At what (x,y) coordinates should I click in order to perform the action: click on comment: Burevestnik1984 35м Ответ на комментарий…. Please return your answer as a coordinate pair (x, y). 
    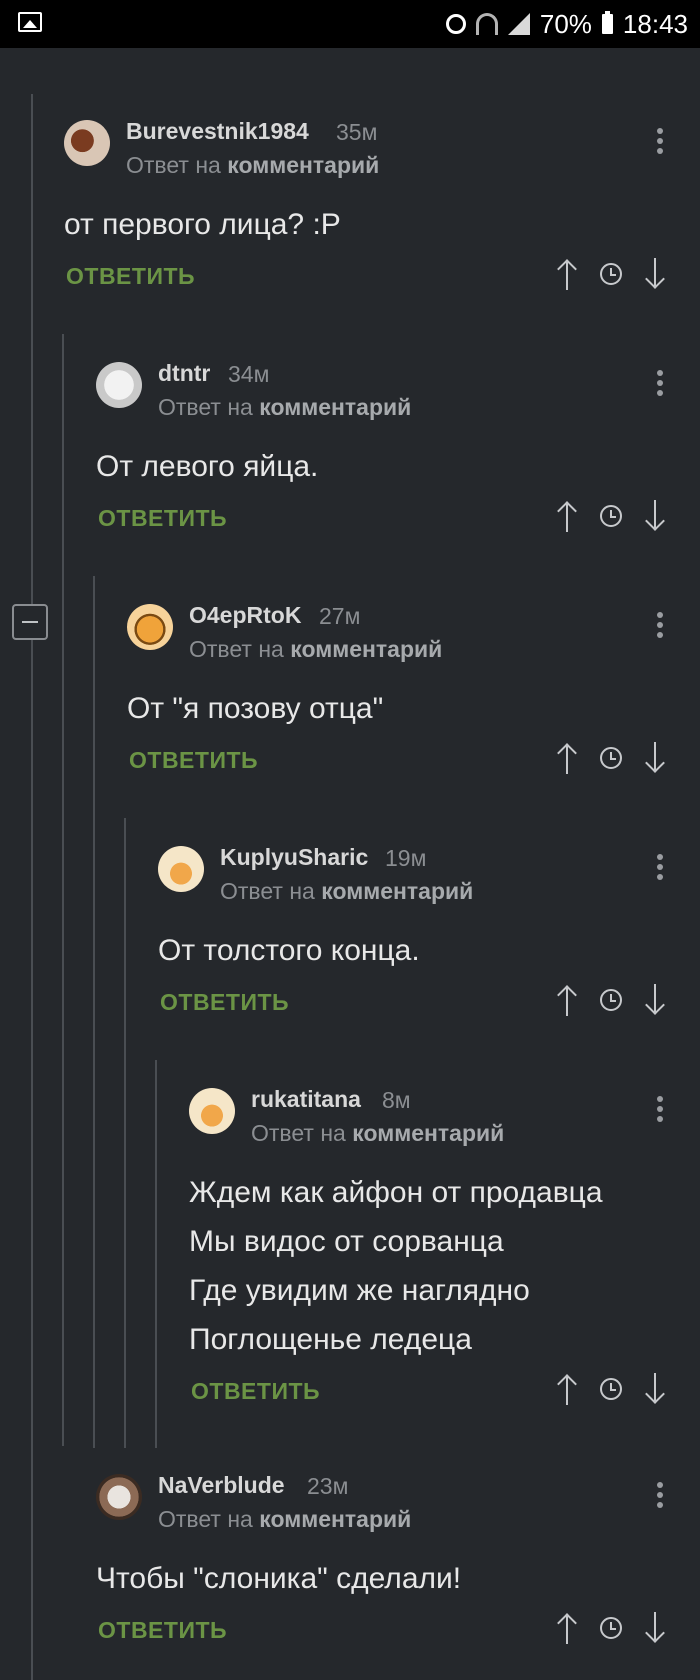
    Looking at the image, I should click on (374, 204).